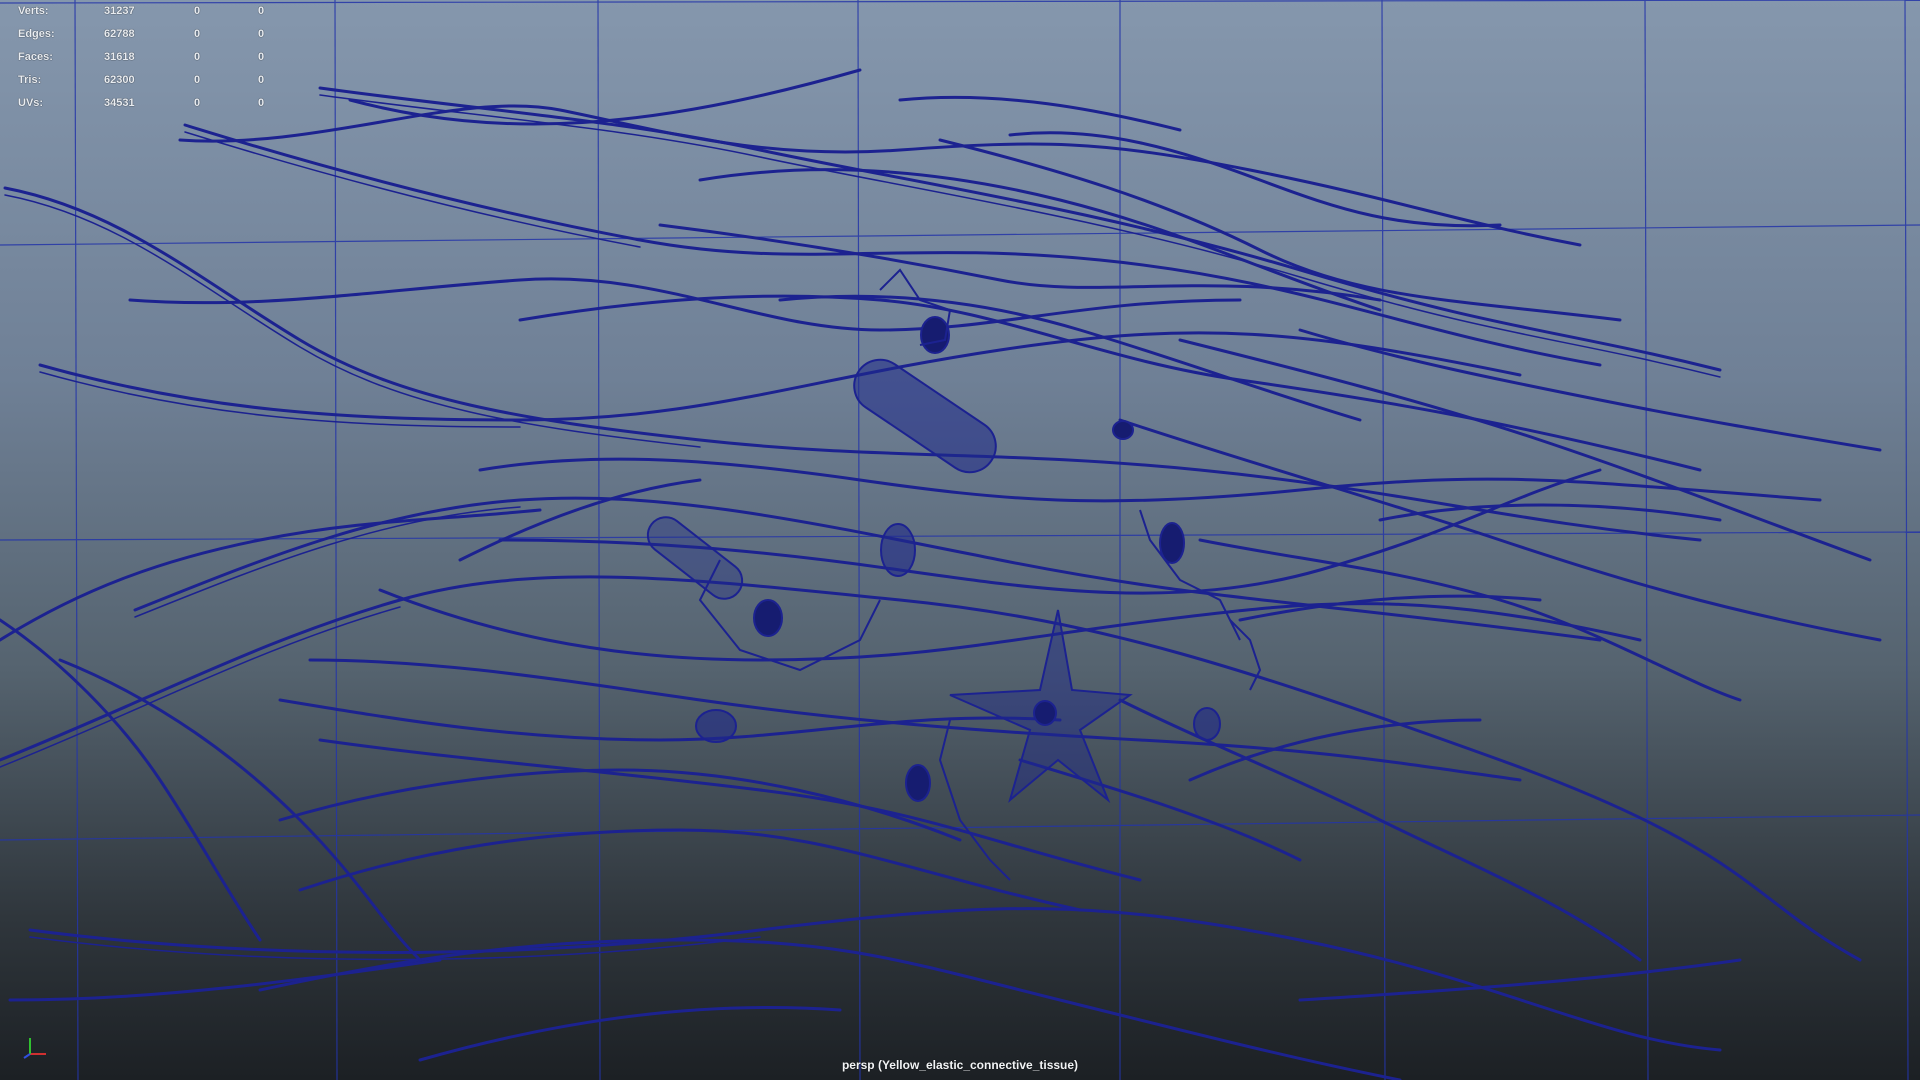  What do you see at coordinates (119, 34) in the screenshot?
I see `hud-total-count: 62788` at bounding box center [119, 34].